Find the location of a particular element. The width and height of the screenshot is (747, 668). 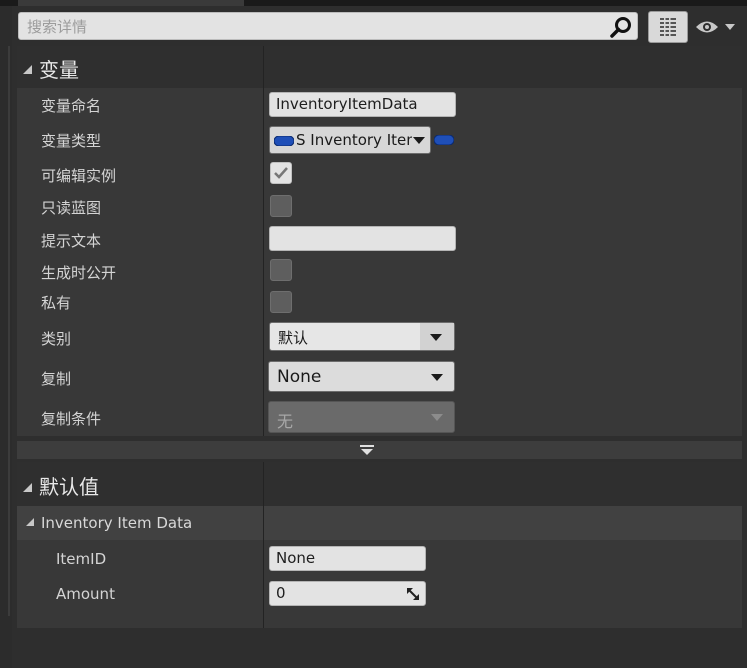

left-gutter-line is located at coordinates (9, 331).